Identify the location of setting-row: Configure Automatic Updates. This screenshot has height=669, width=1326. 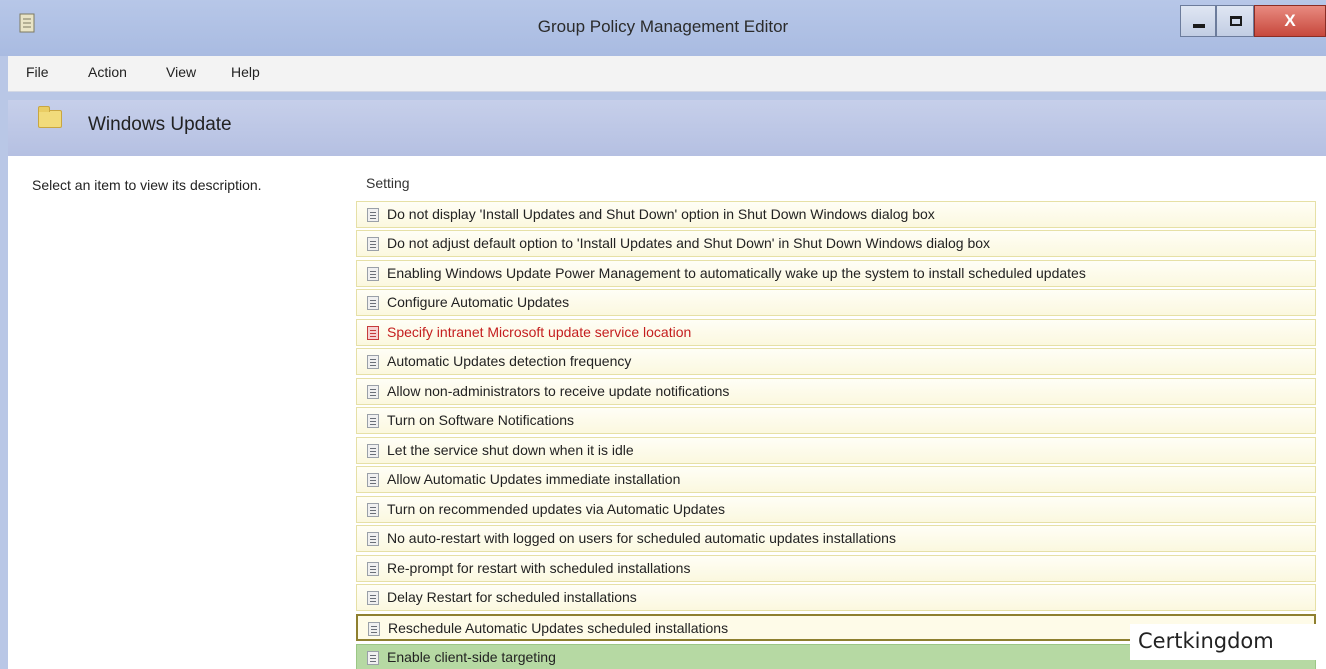
(836, 302).